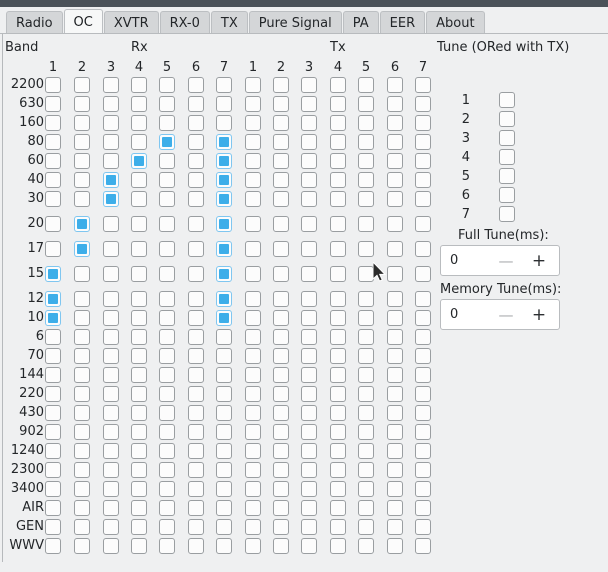 Image resolution: width=608 pixels, height=572 pixels. What do you see at coordinates (402, 22) in the screenshot?
I see `tab-eer: EER` at bounding box center [402, 22].